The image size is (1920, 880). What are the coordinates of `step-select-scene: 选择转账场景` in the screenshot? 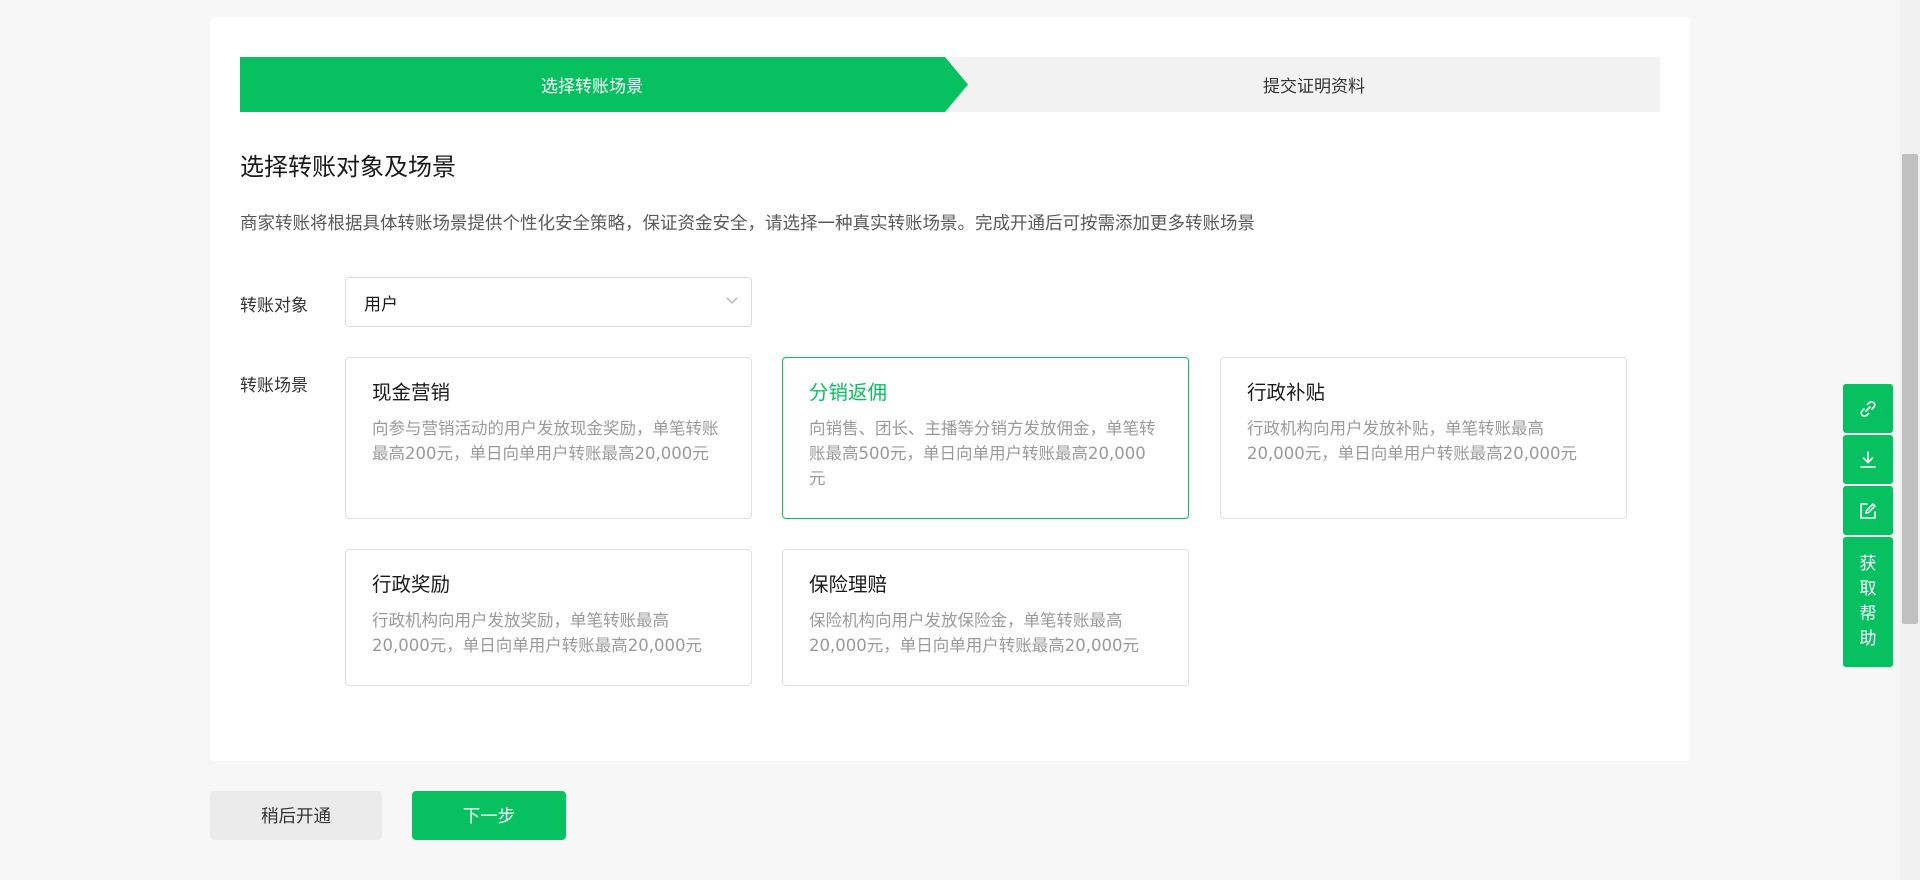 It's located at (604, 84).